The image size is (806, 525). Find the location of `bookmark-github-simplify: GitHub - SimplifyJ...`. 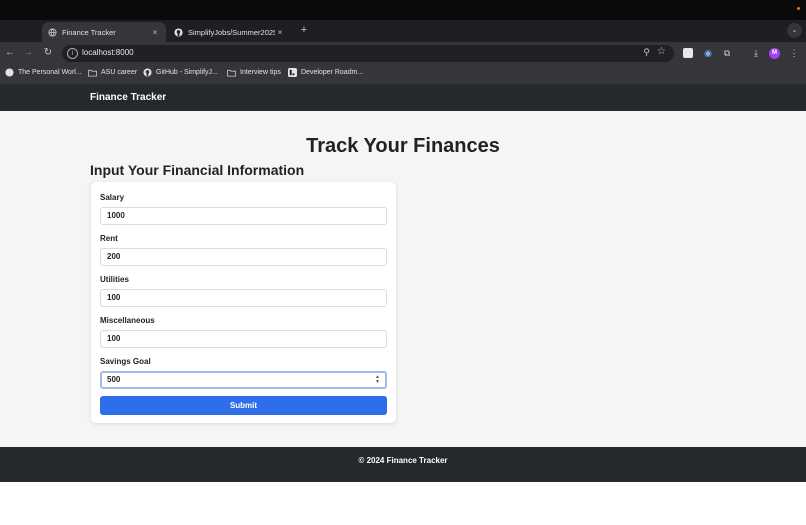

bookmark-github-simplify: GitHub - SimplifyJ... is located at coordinates (180, 72).